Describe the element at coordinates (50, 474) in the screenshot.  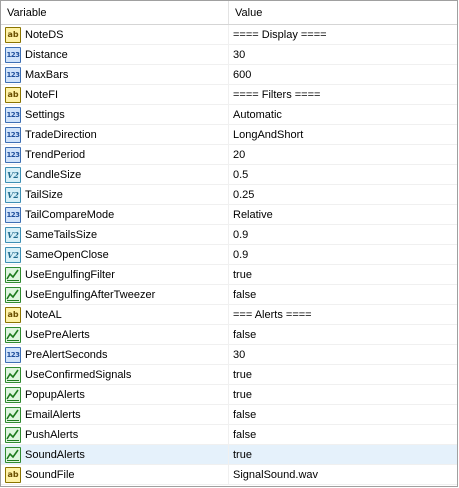
I see `variable-name: SoundFile` at that location.